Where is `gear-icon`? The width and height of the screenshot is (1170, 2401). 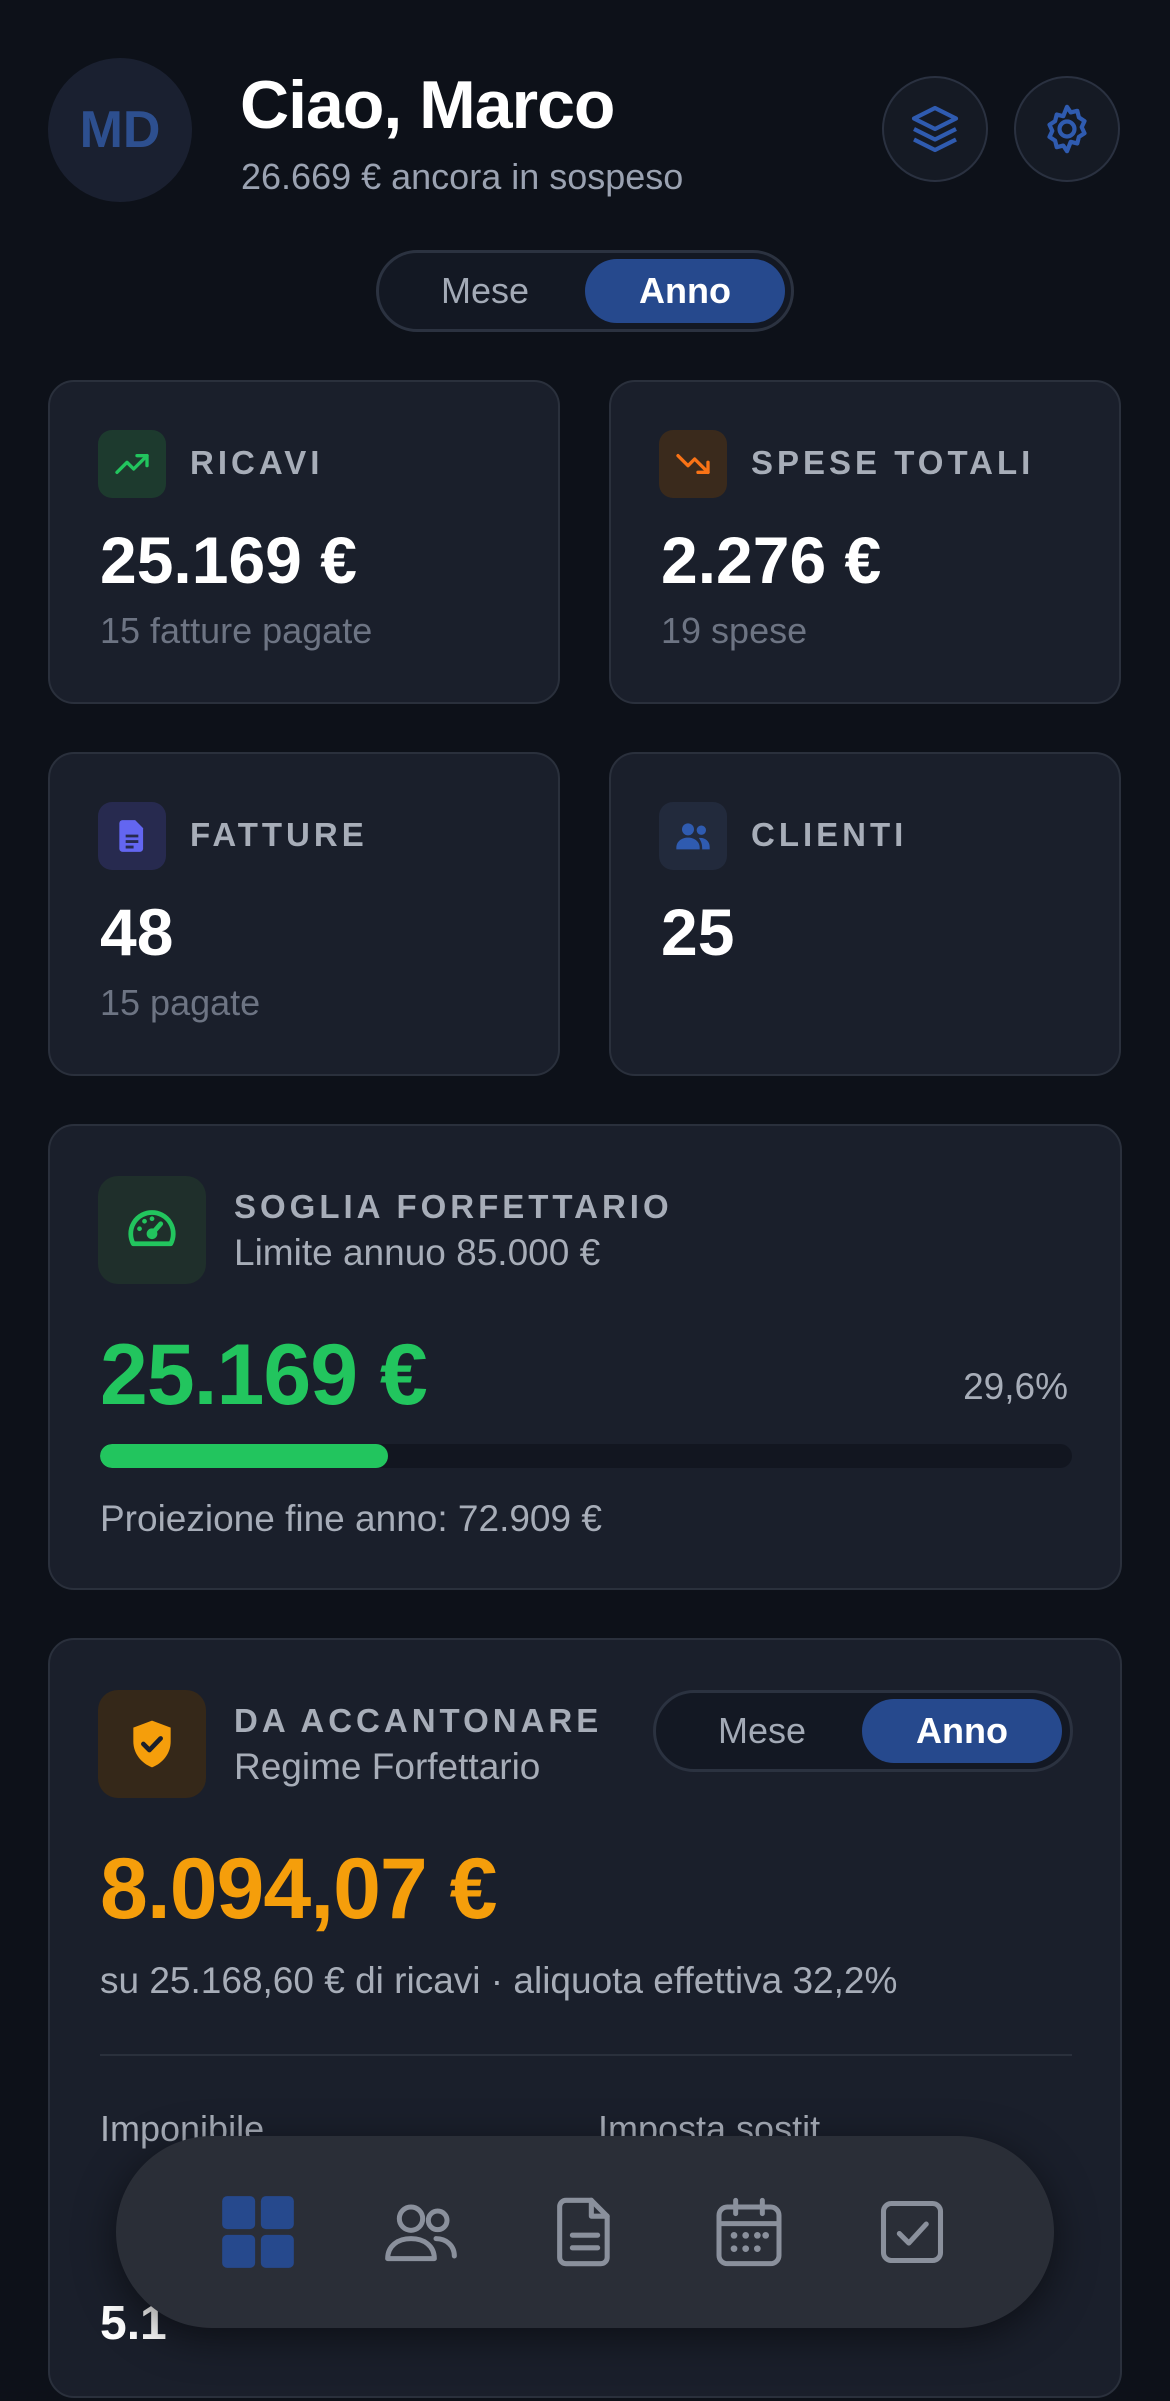 gear-icon is located at coordinates (1067, 129).